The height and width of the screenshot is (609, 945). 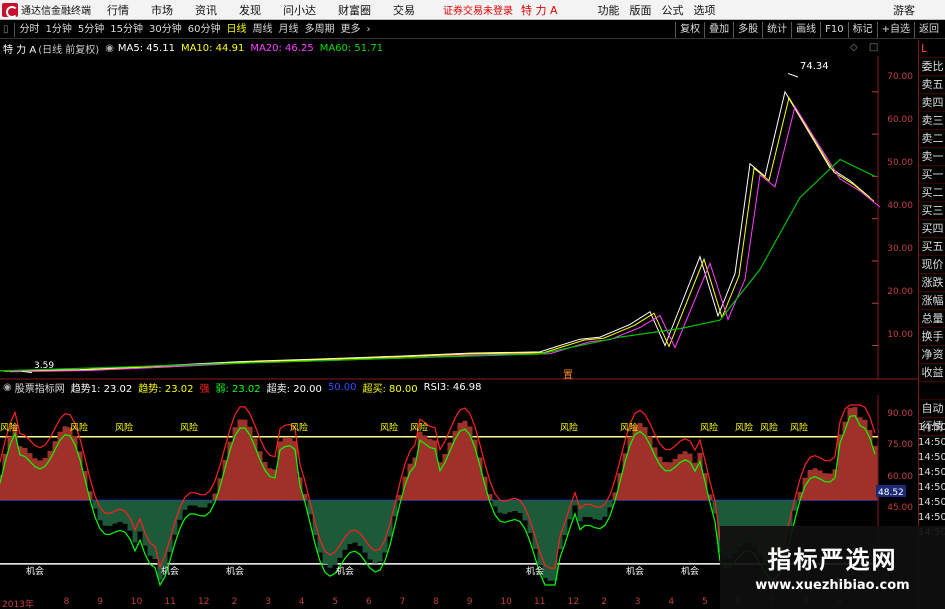 I want to click on menu-item-layout: 版面, so click(x=641, y=10).